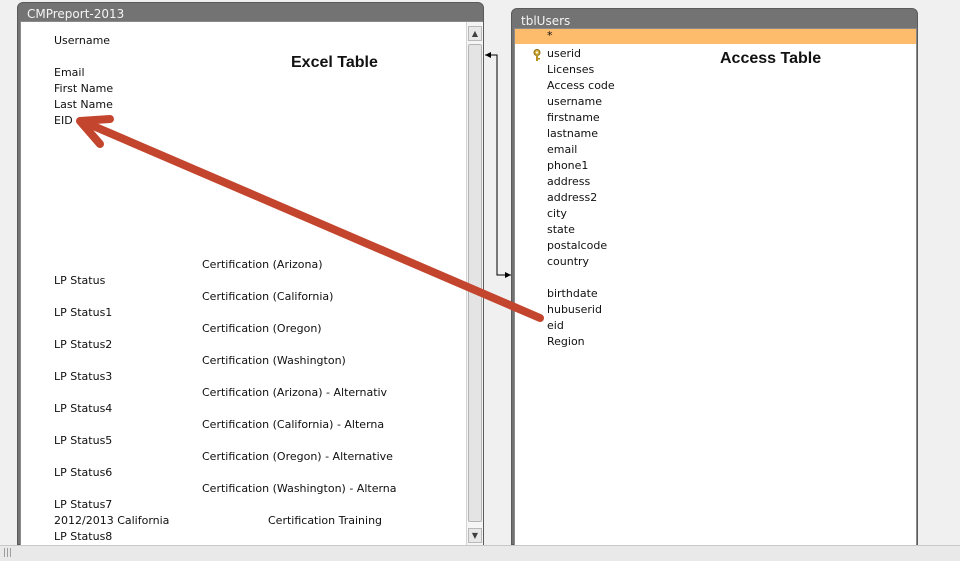 The image size is (960, 561). I want to click on access-field: phone1, so click(567, 166).